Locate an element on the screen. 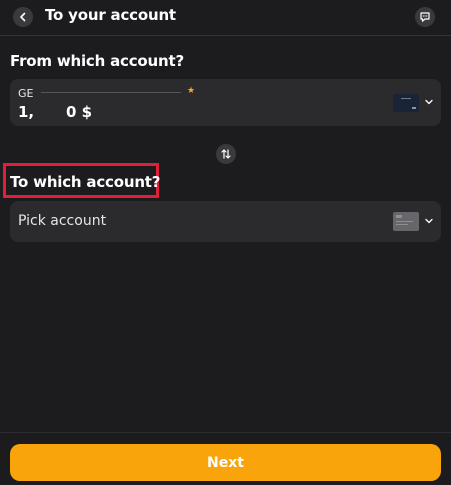 This screenshot has height=485, width=451. from-account-title: From which account? is located at coordinates (97, 61).